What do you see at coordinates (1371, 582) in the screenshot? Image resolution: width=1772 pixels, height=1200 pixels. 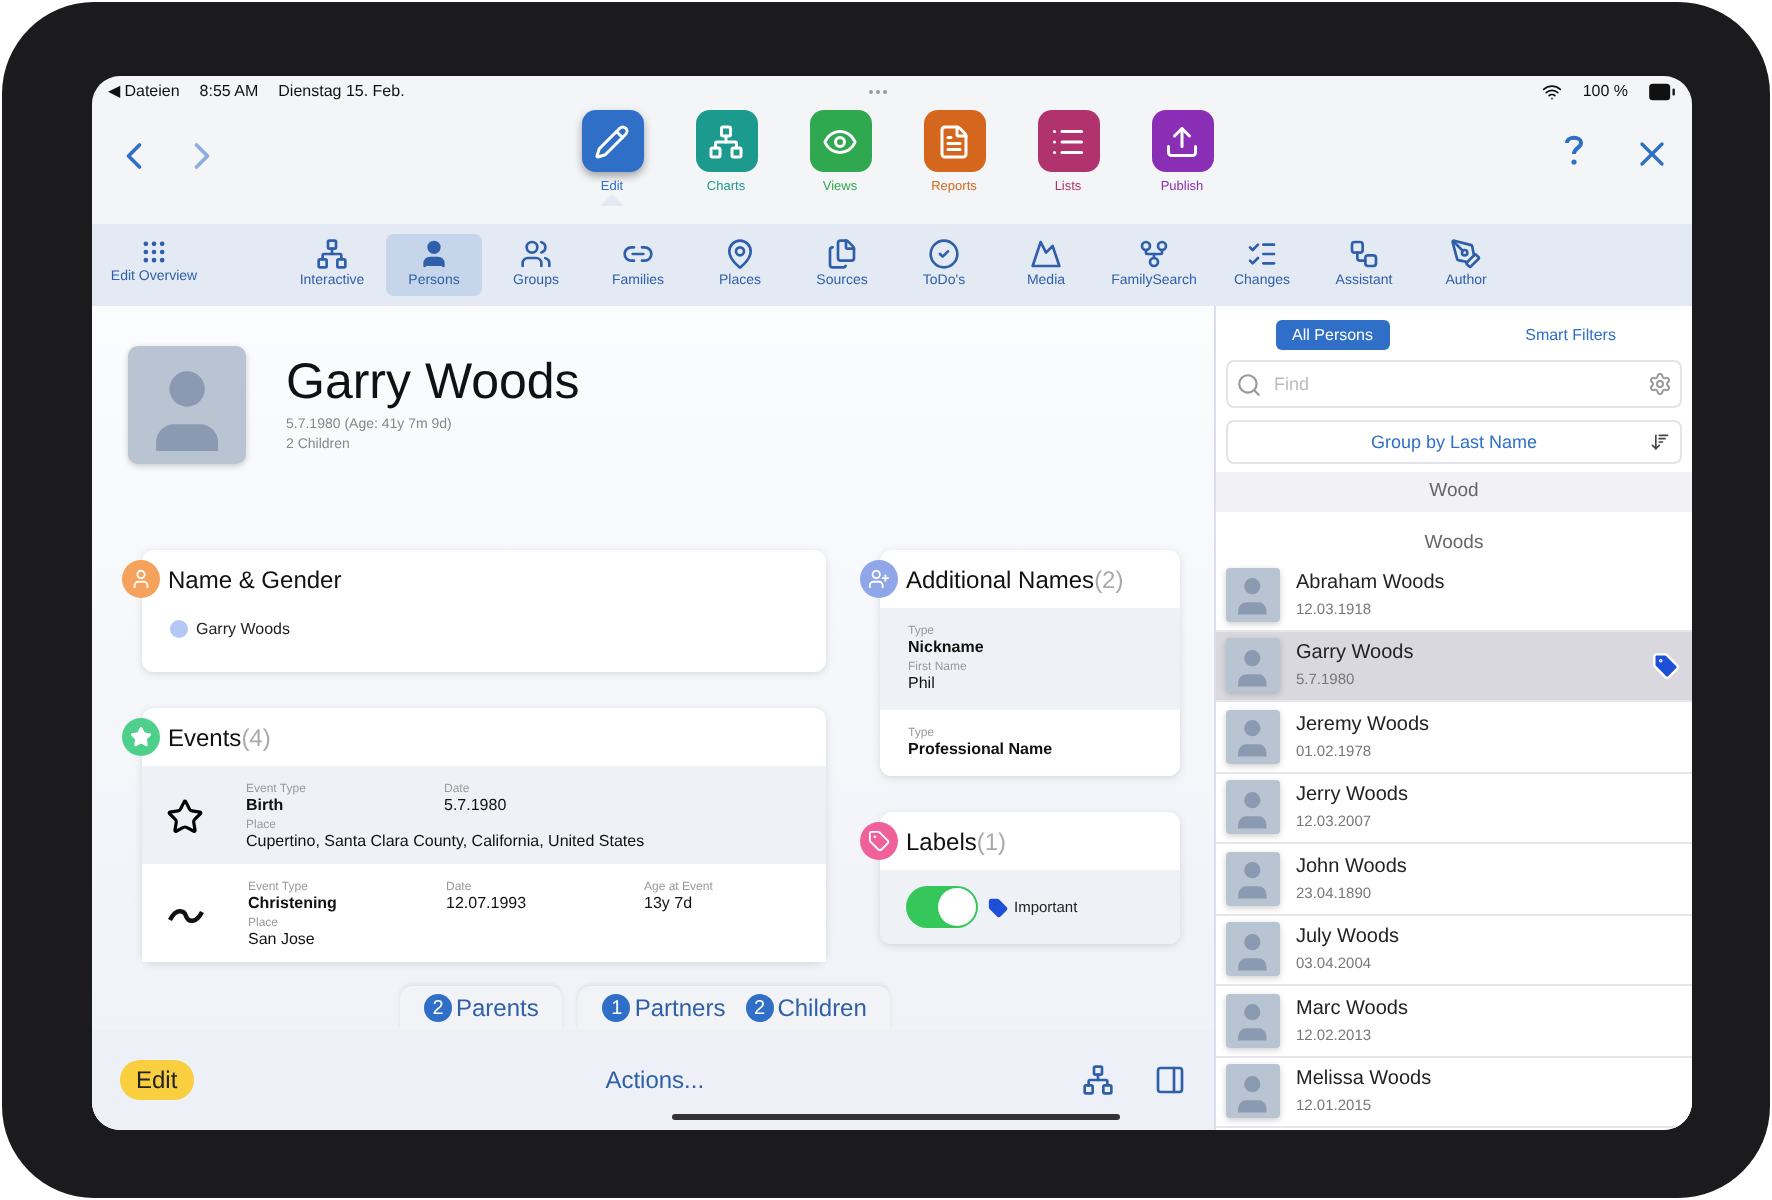 I see `person-name: Abraham Woods` at bounding box center [1371, 582].